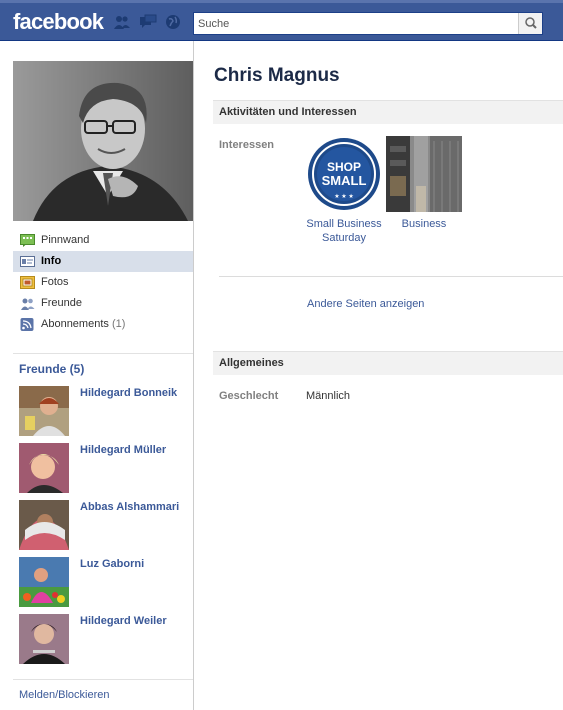  I want to click on search-box, so click(368, 23).